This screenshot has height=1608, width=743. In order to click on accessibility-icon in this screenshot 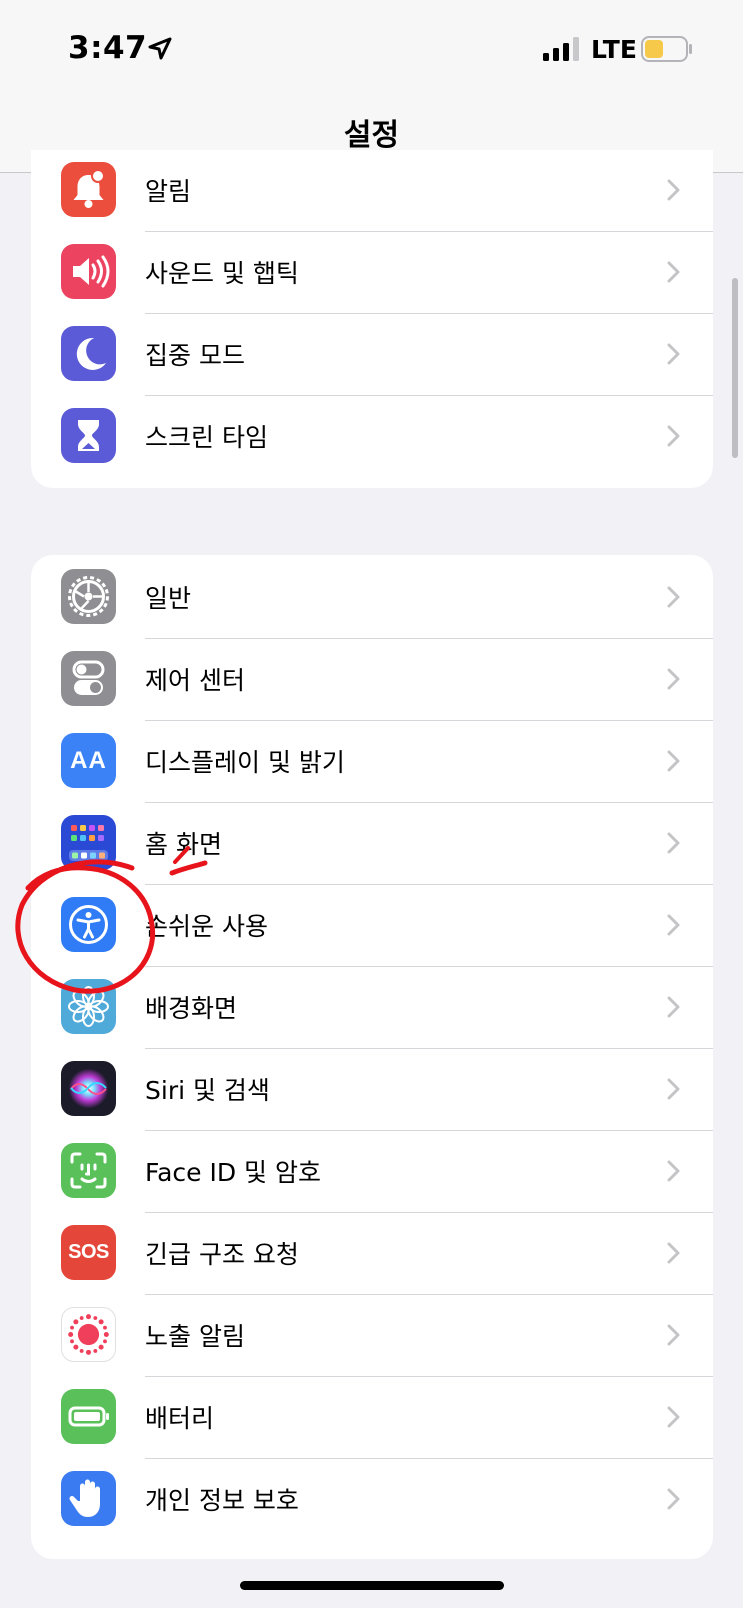, I will do `click(88, 924)`.